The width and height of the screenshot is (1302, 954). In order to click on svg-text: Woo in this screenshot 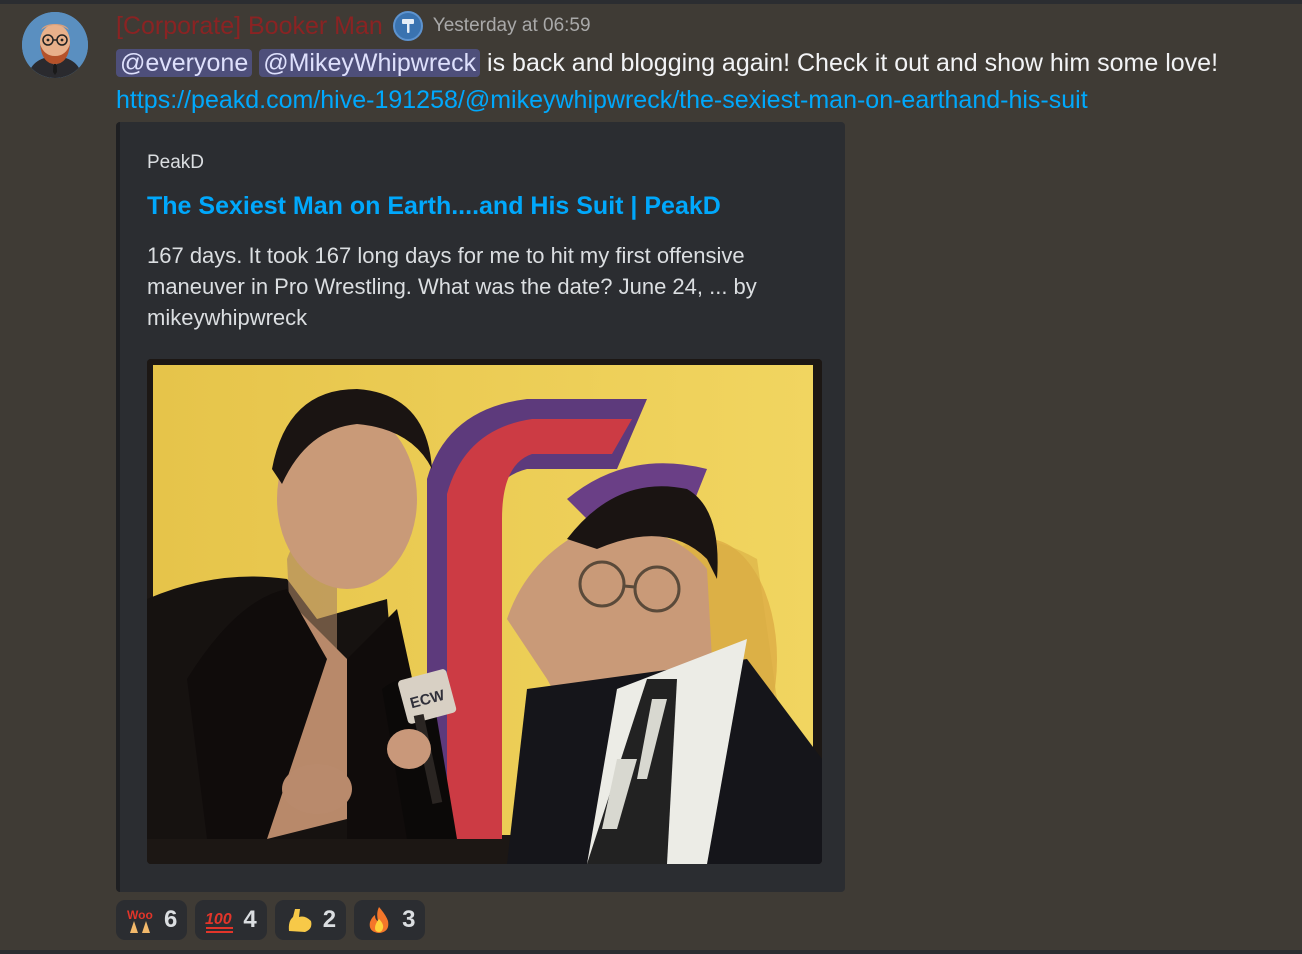, I will do `click(140, 915)`.